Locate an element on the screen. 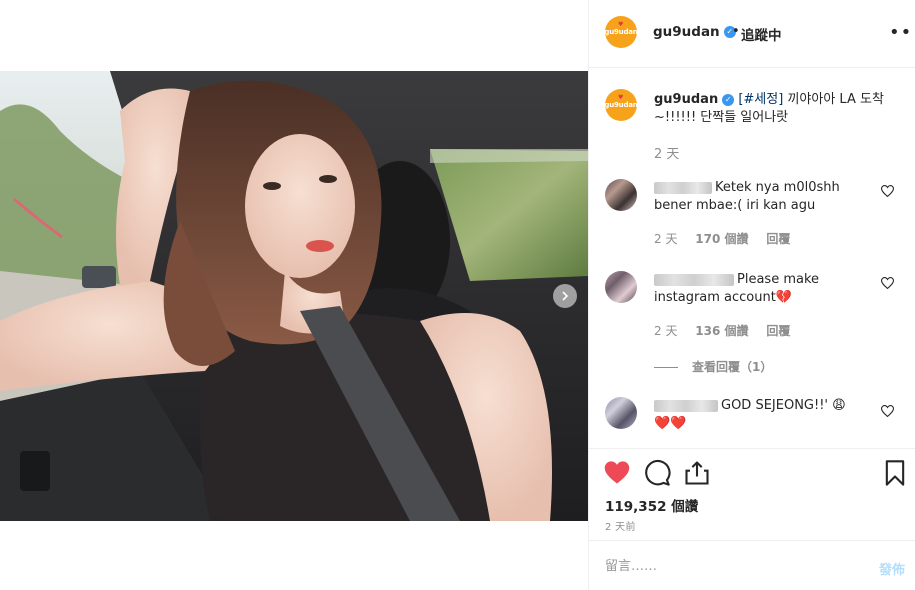 Image resolution: width=915 pixels, height=590 pixels. likes-count: 119,352 個讚 is located at coordinates (651, 505).